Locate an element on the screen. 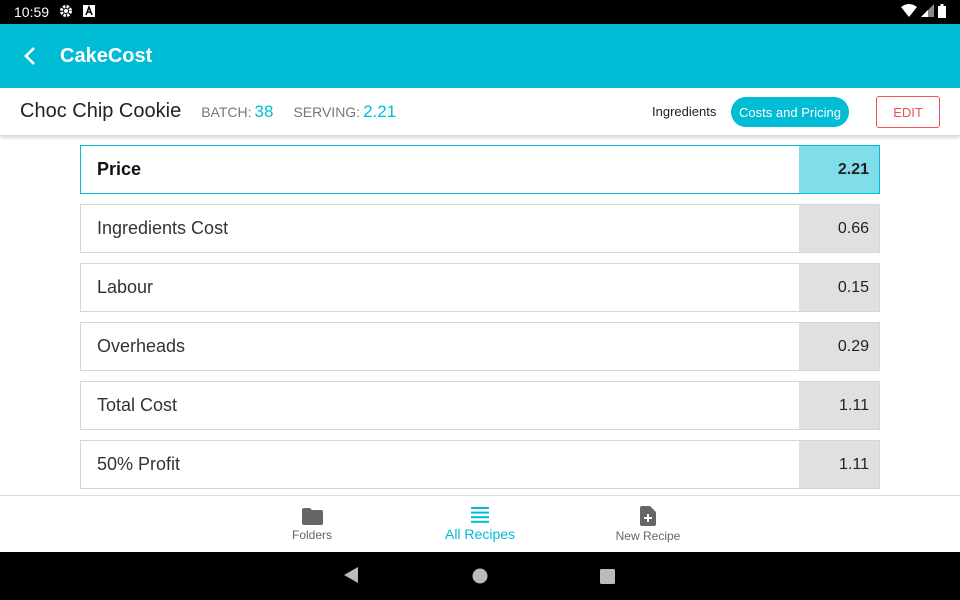 This screenshot has height=600, width=960. list-icon is located at coordinates (480, 515).